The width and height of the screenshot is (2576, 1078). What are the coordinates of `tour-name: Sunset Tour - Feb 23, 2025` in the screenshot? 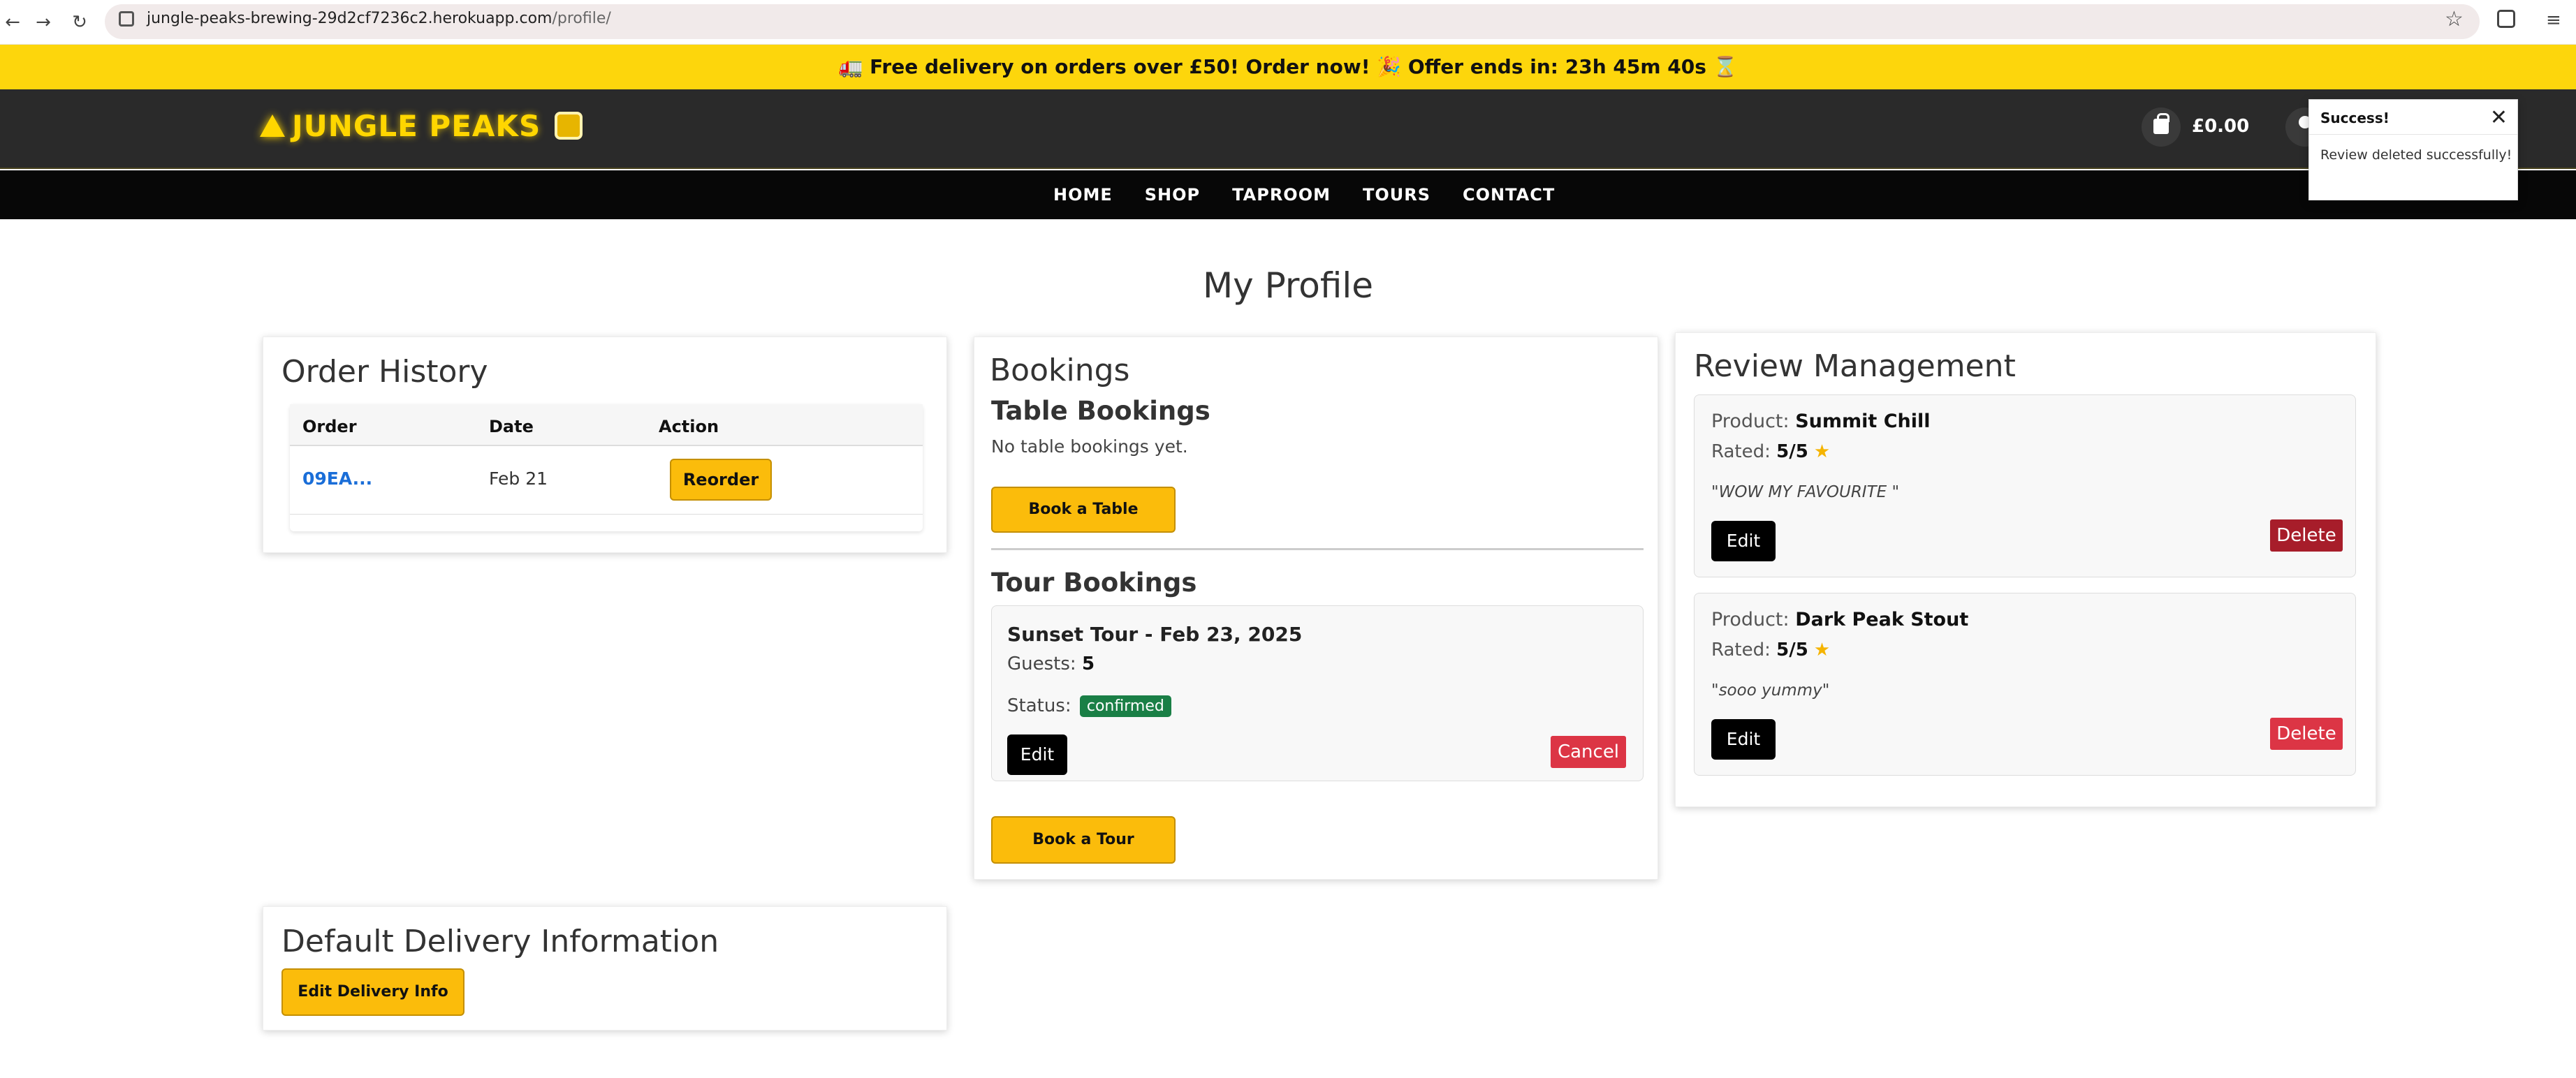 It's located at (1155, 635).